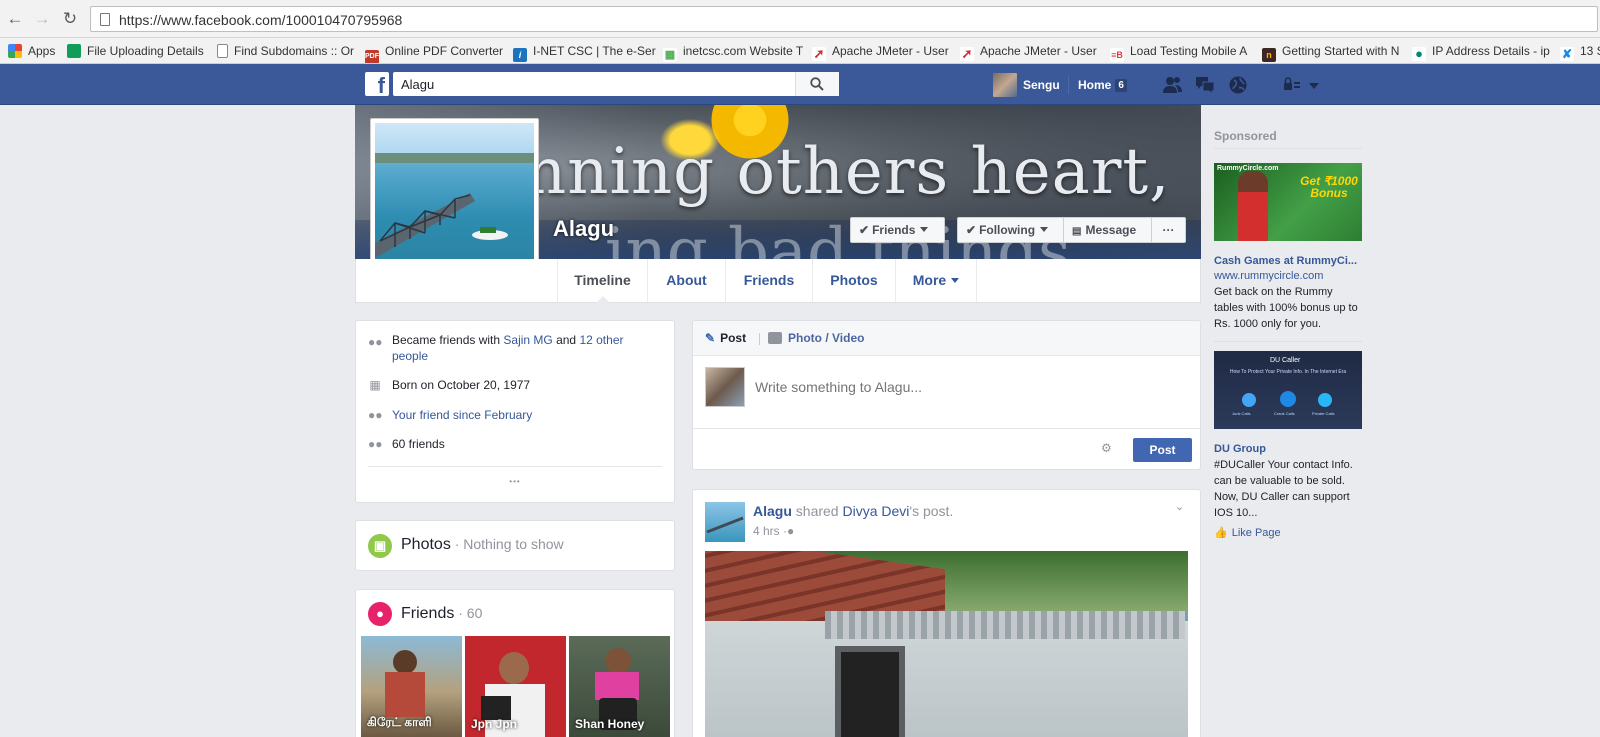  I want to click on camera-icon, so click(775, 338).